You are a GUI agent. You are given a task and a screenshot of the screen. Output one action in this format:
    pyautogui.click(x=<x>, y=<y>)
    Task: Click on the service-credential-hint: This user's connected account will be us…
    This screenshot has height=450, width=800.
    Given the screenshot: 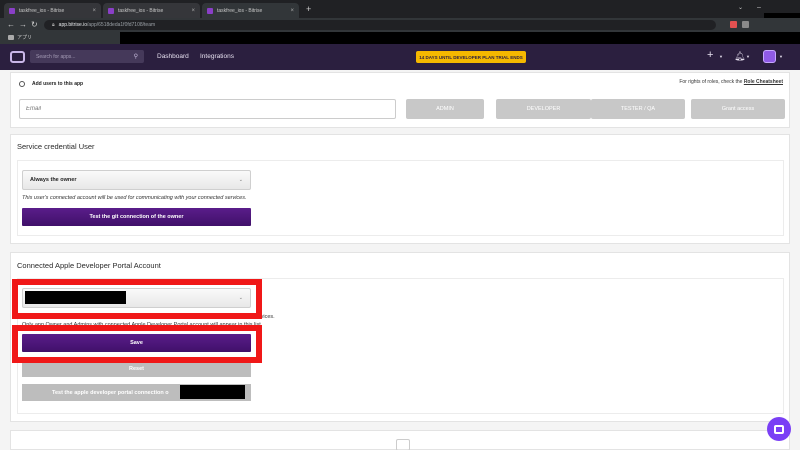 What is the action you would take?
    pyautogui.click(x=134, y=198)
    